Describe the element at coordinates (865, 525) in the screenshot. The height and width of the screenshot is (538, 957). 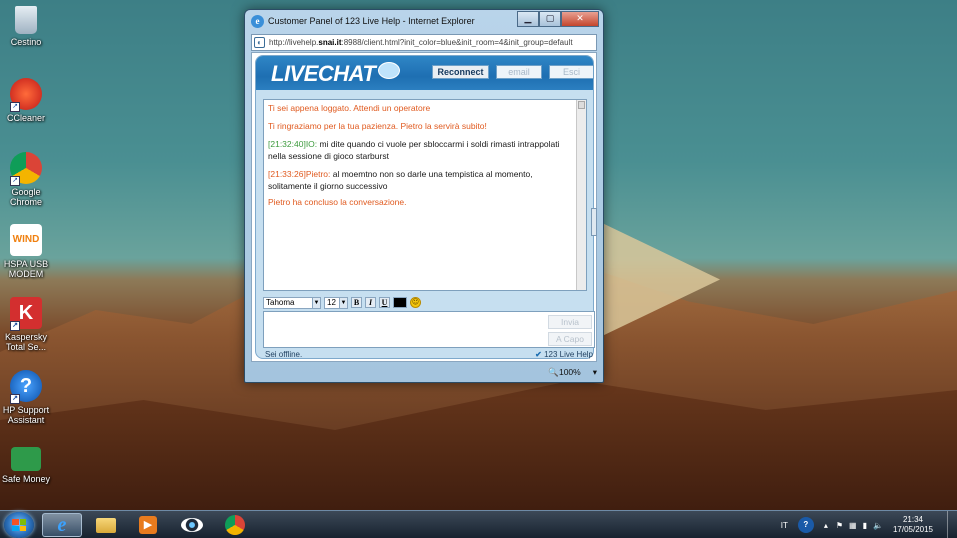
I see `battery-icon: ▮` at that location.